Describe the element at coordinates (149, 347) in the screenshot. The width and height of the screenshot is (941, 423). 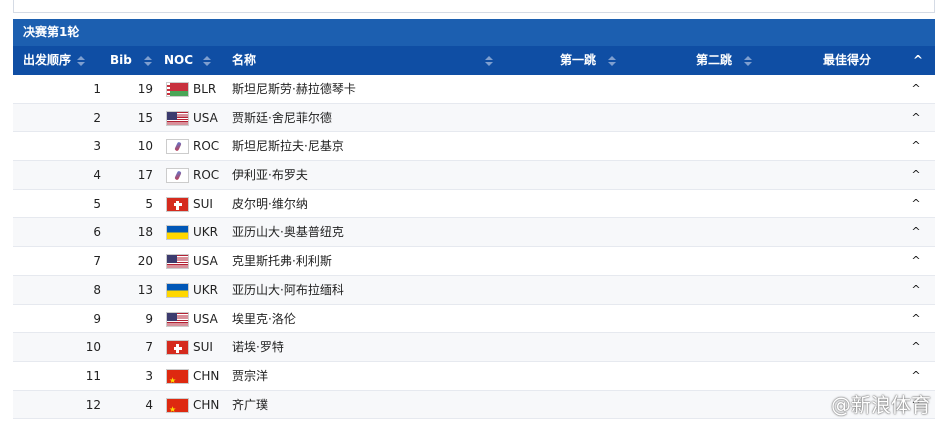
I see `bib-number: 7` at that location.